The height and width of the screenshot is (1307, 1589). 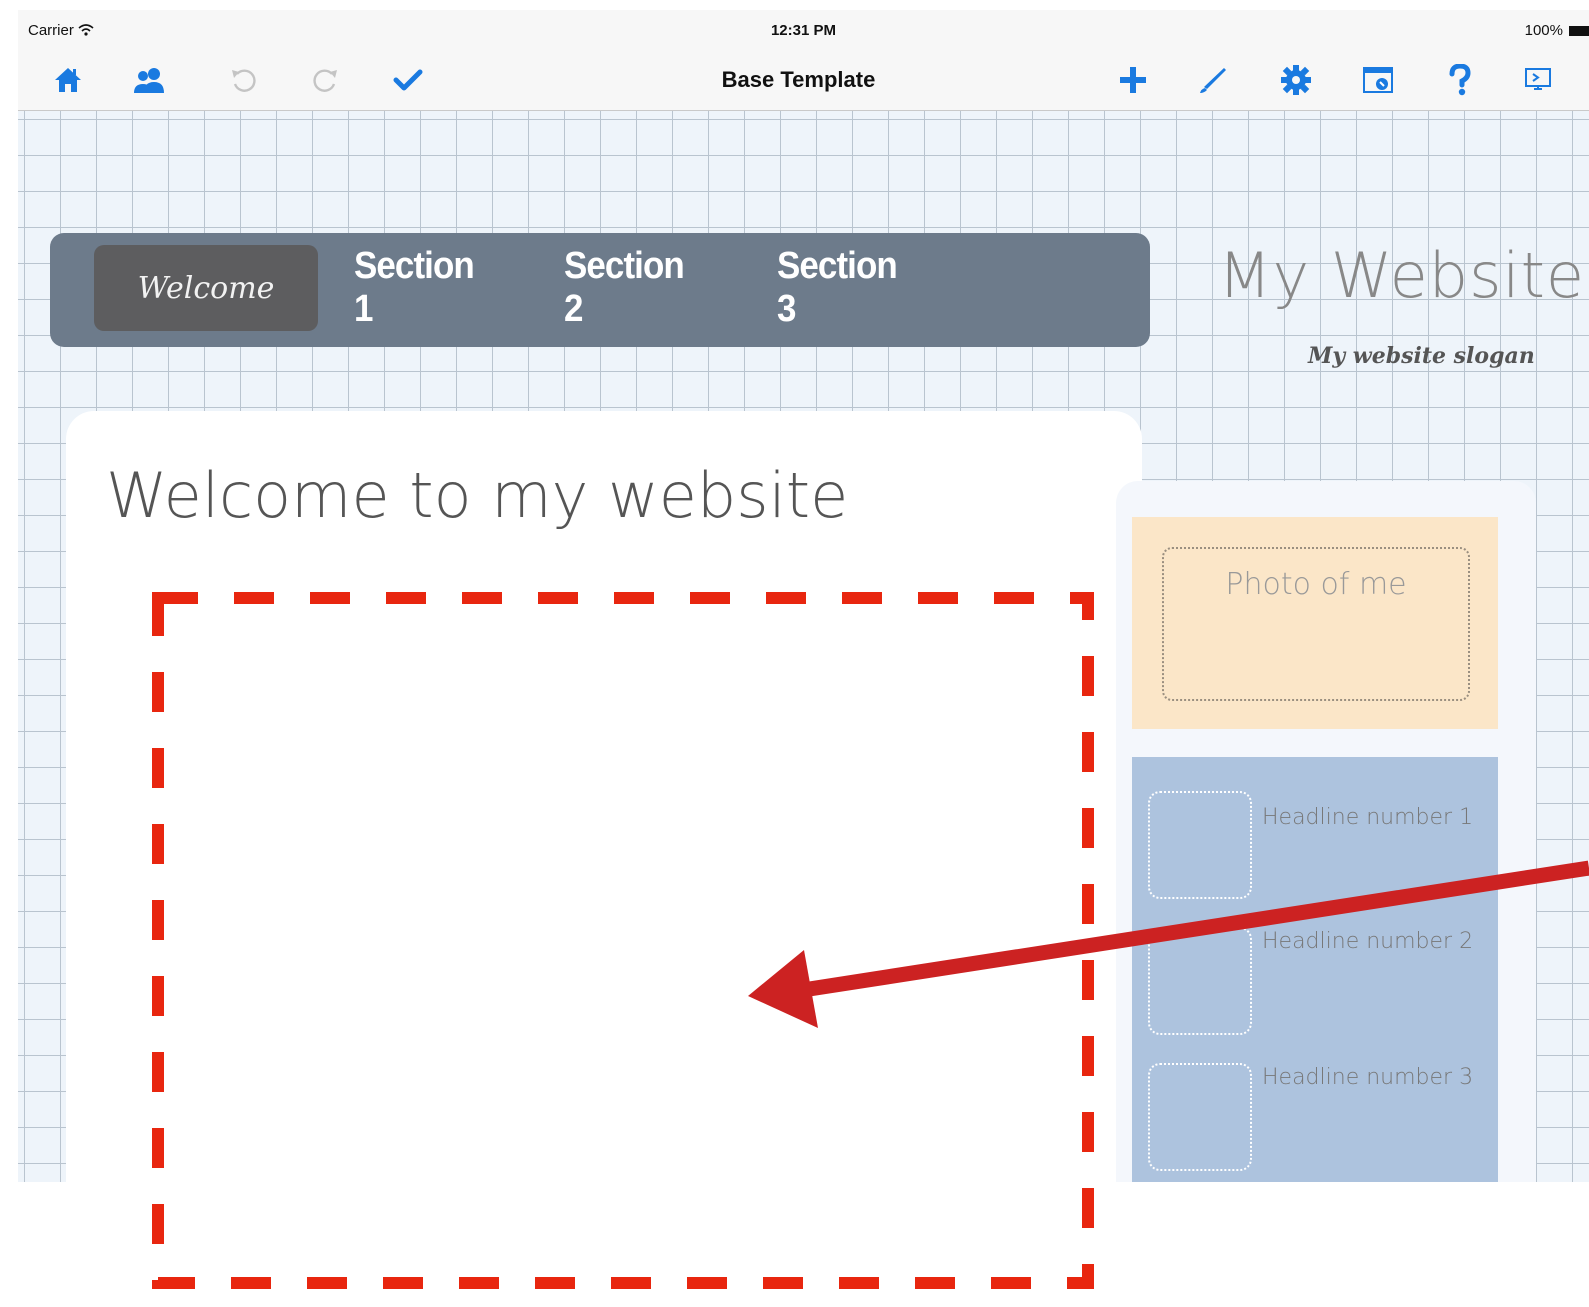 What do you see at coordinates (846, 288) in the screenshot?
I see `nav-item-section-3: Section 3` at bounding box center [846, 288].